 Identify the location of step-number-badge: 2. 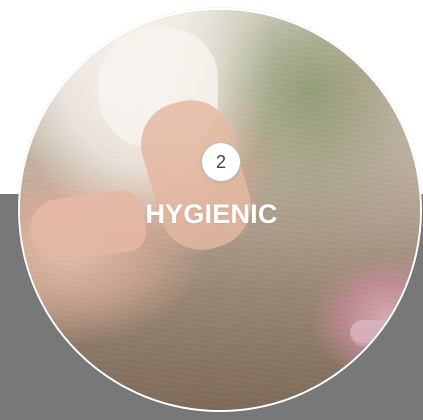
(221, 162).